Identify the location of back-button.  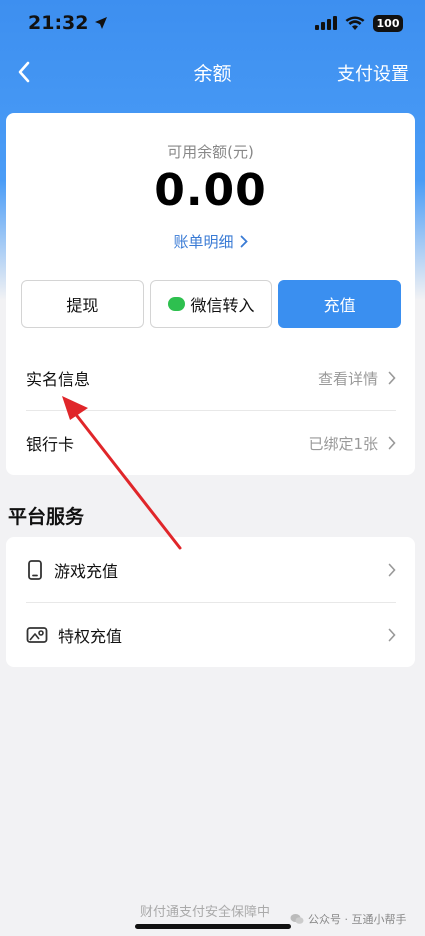
(24, 72).